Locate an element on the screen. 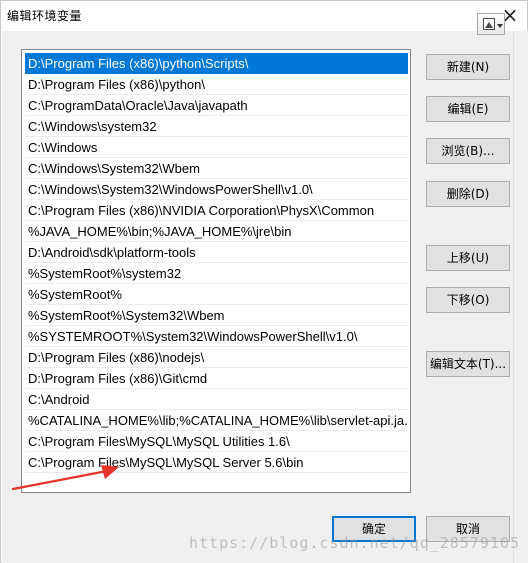 Image resolution: width=528 pixels, height=563 pixels. image-icon is located at coordinates (489, 24).